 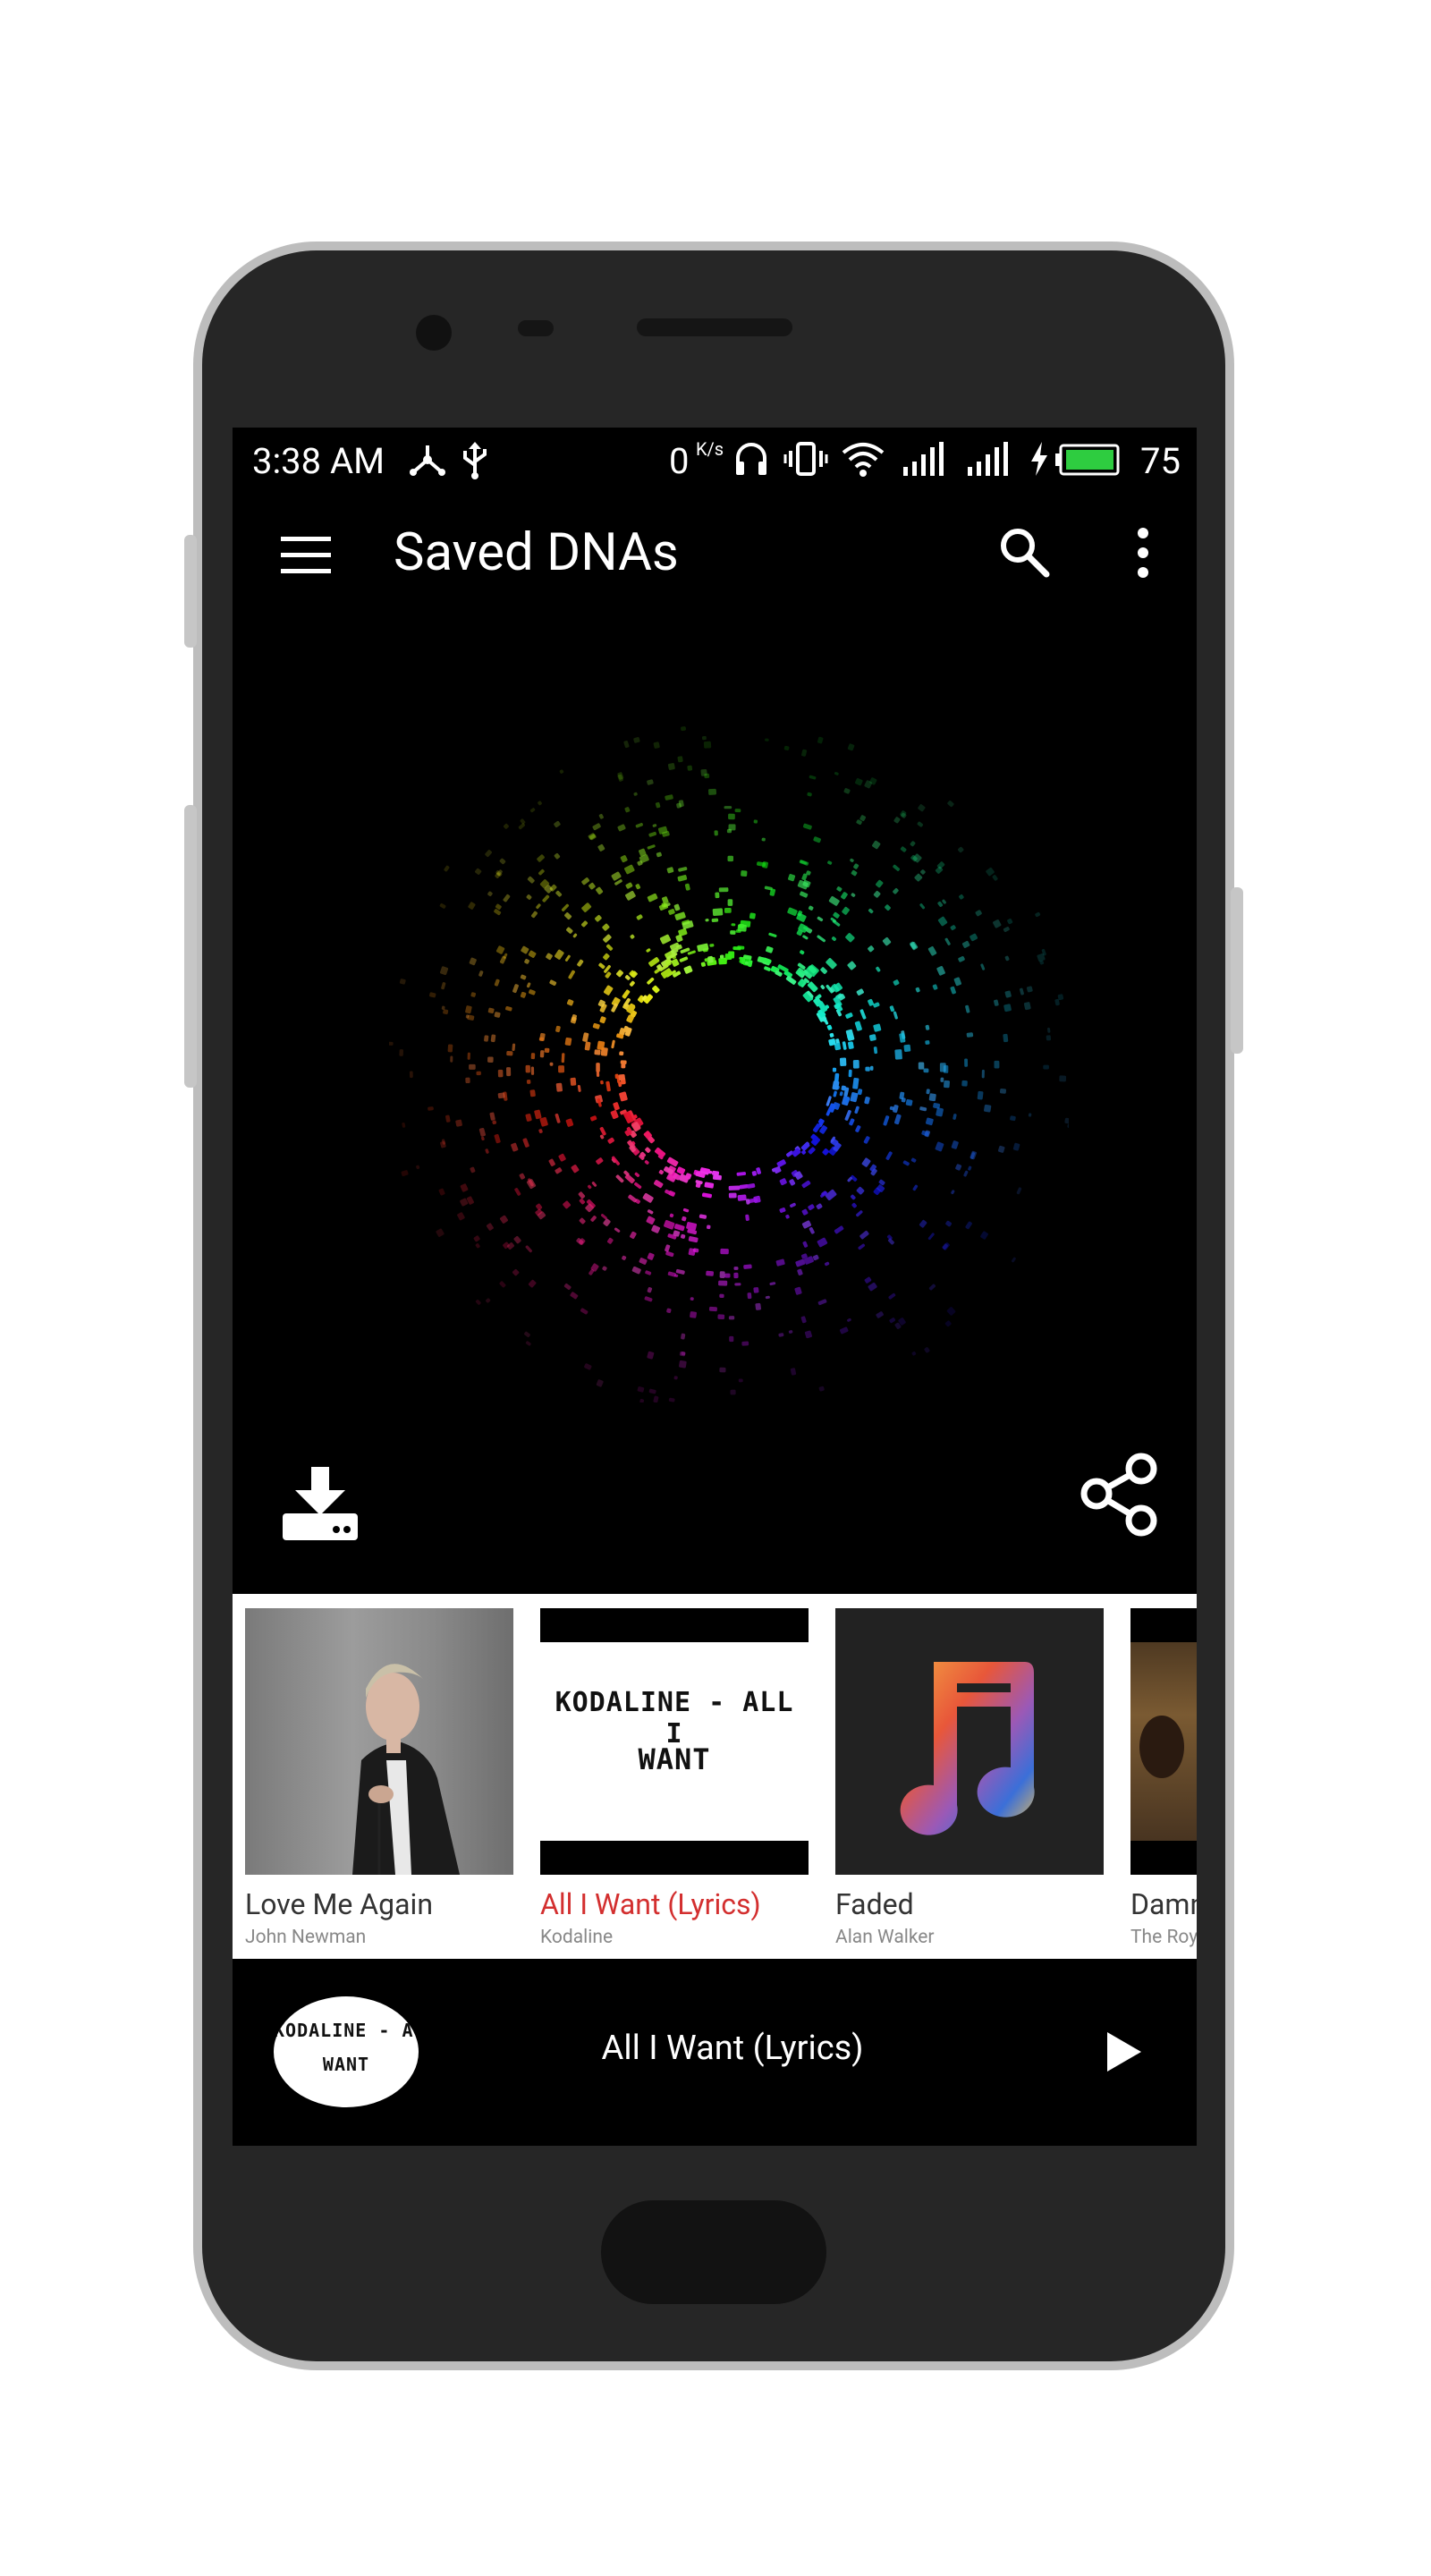 What do you see at coordinates (1143, 552) in the screenshot?
I see `more-vert-icon` at bounding box center [1143, 552].